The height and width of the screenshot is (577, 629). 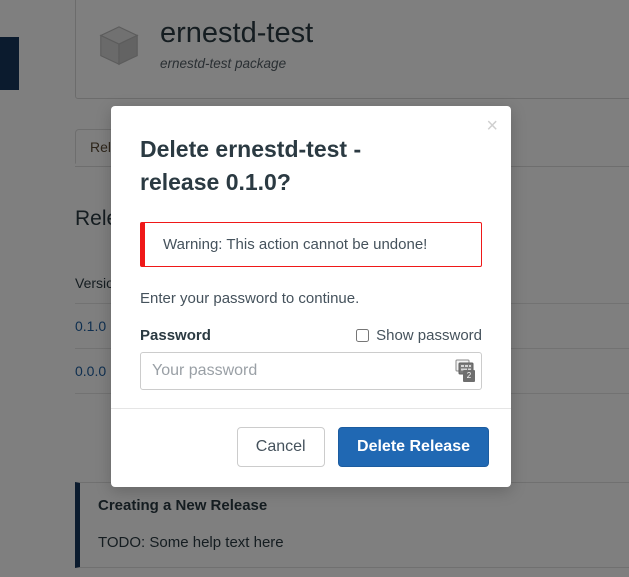 I want to click on password-manager-icon: 2, so click(x=465, y=370).